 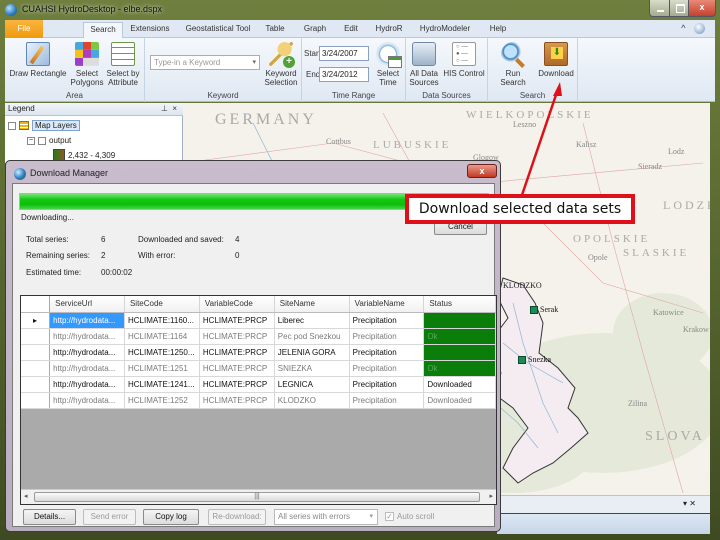 What do you see at coordinates (445, 30) in the screenshot?
I see `tab-hydromodeler: HydroModeler` at bounding box center [445, 30].